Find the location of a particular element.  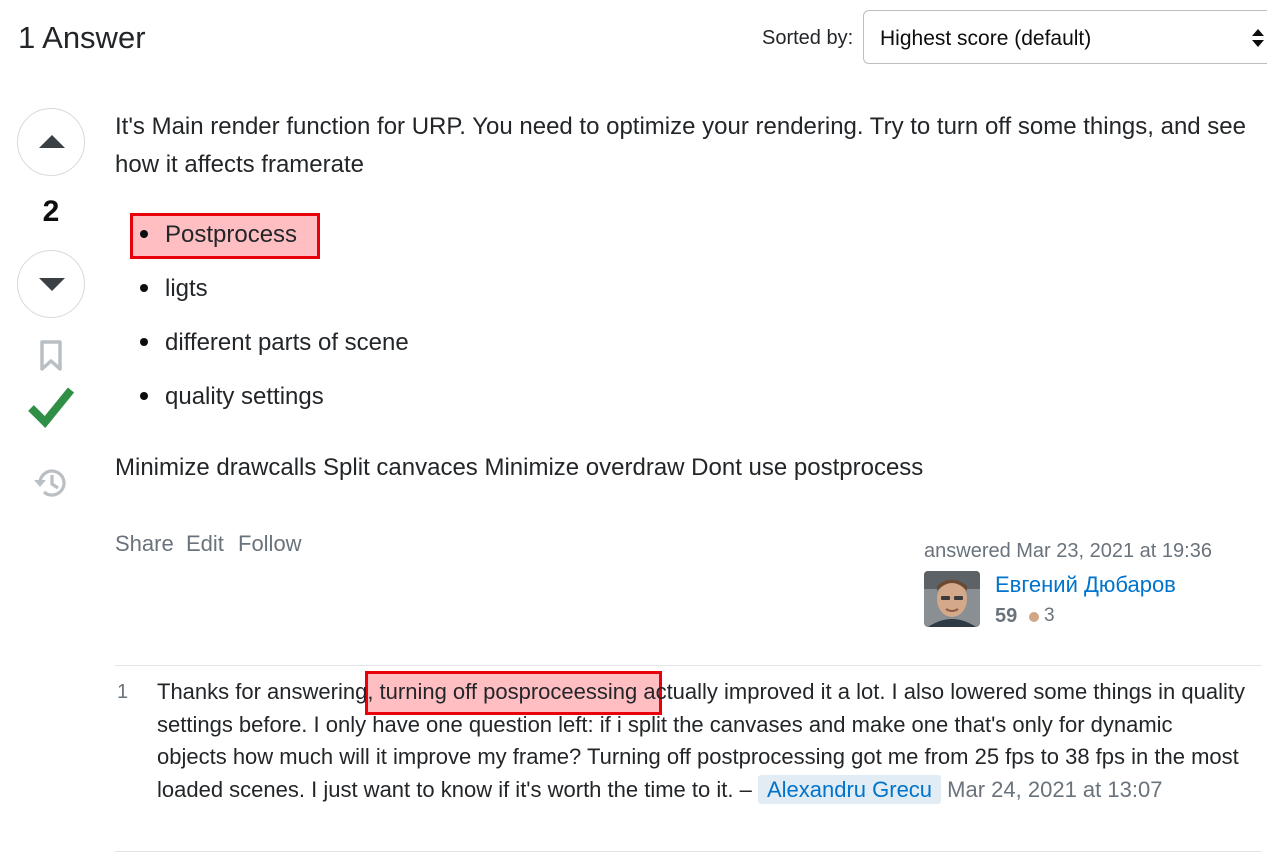

list-item: quality settings is located at coordinates (232, 397).